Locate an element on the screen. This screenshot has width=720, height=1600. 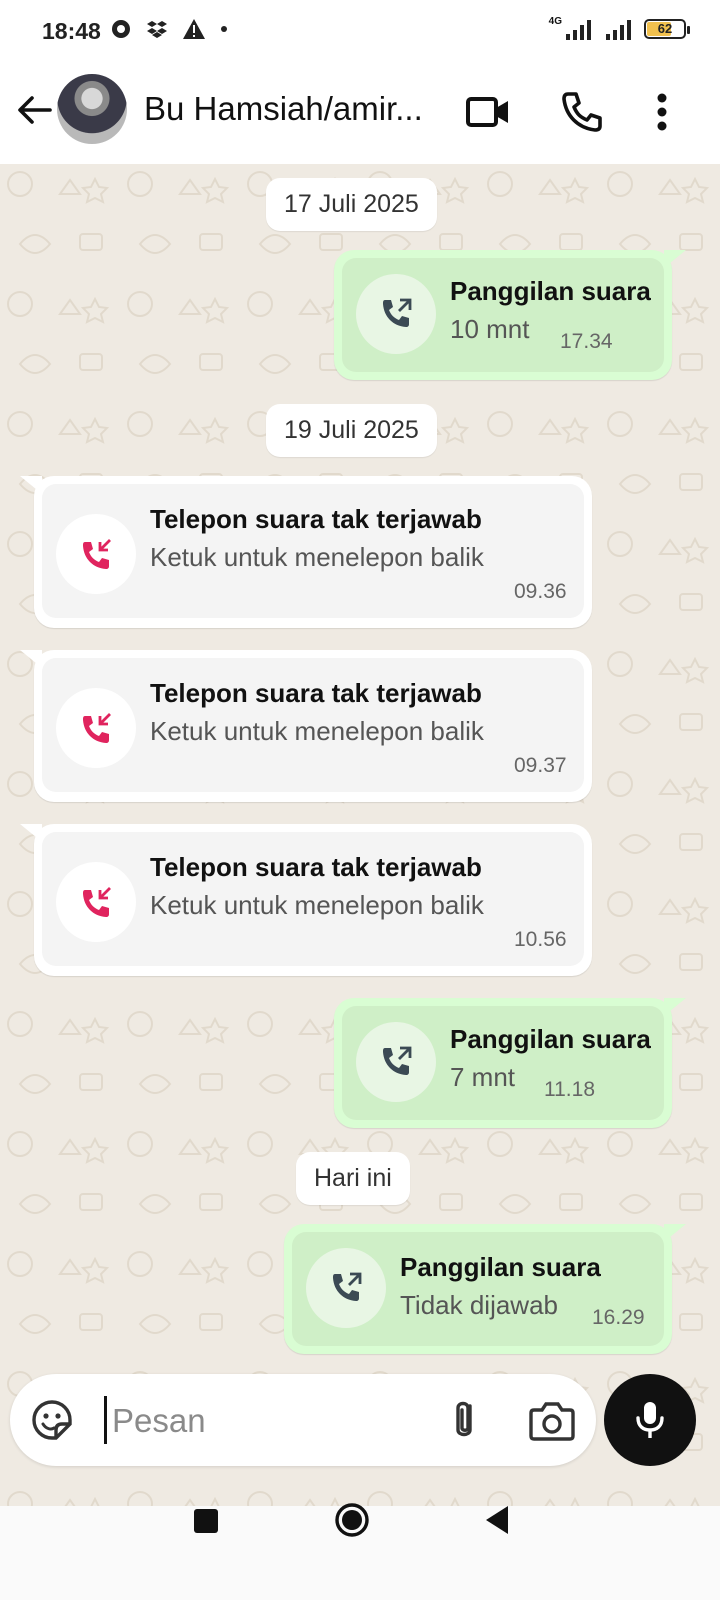
message-input is located at coordinates (272, 1421).